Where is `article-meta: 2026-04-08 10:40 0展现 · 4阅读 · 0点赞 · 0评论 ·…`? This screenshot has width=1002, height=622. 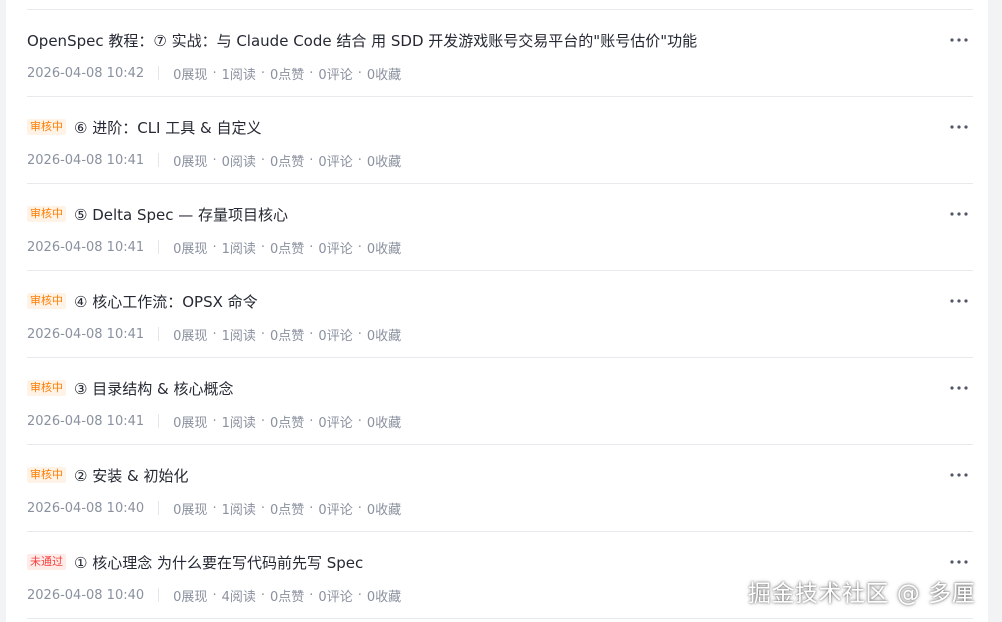 article-meta: 2026-04-08 10:40 0展现 · 4阅读 · 0点赞 · 0评论 ·… is located at coordinates (214, 595).